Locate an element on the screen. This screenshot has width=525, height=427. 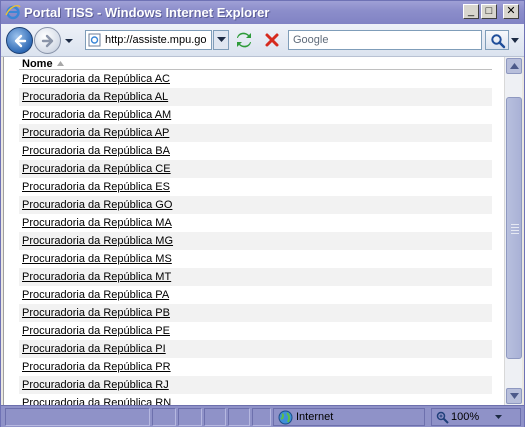
navigation-bar: http://assiste.mpu.go Google is located at coordinates (262, 40).